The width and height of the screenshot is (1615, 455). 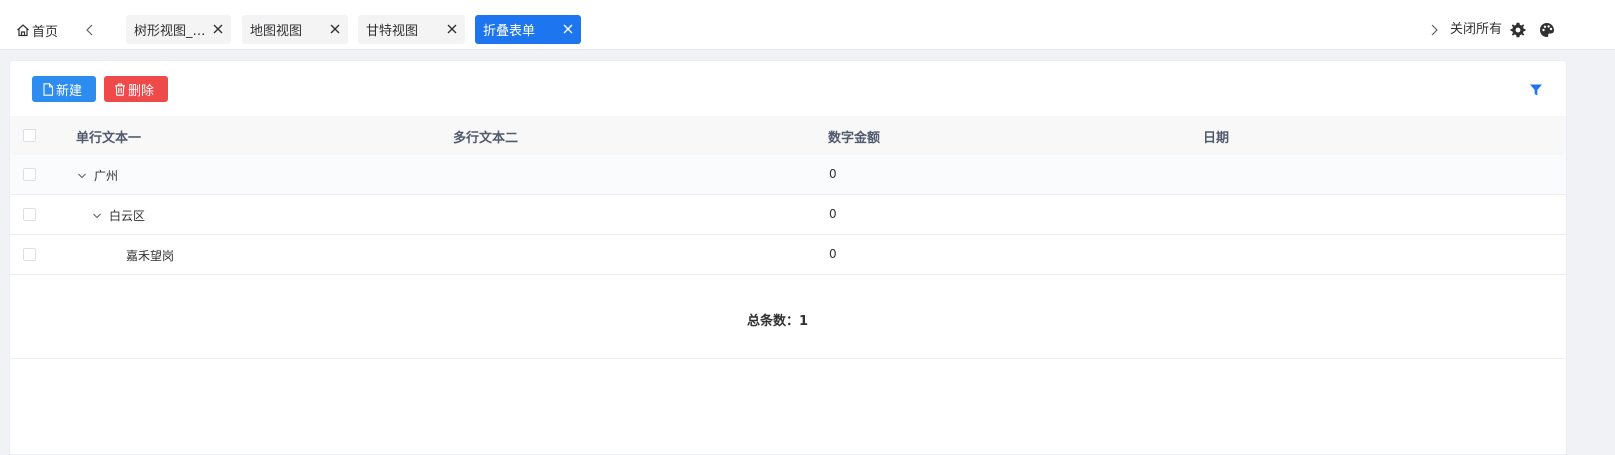 What do you see at coordinates (127, 216) in the screenshot?
I see `row-name: 白云区` at bounding box center [127, 216].